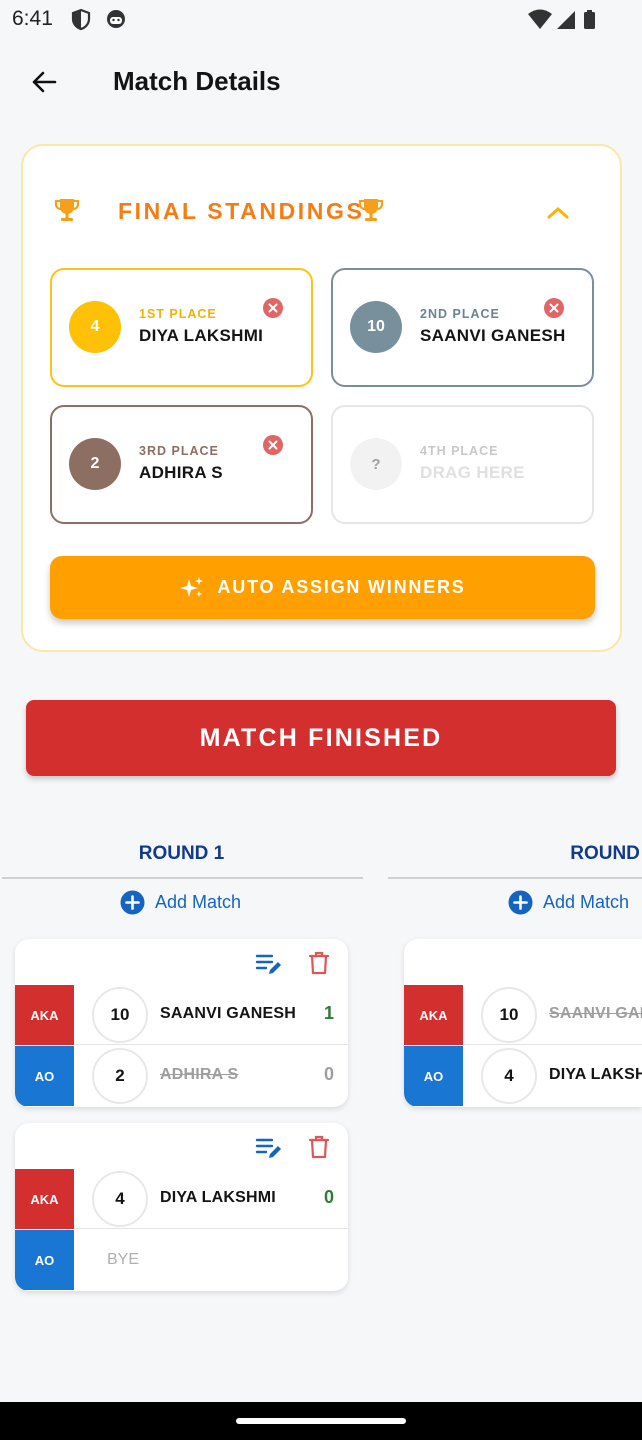  Describe the element at coordinates (241, 211) in the screenshot. I see `standings-title: FINAL STANDINGS` at that location.